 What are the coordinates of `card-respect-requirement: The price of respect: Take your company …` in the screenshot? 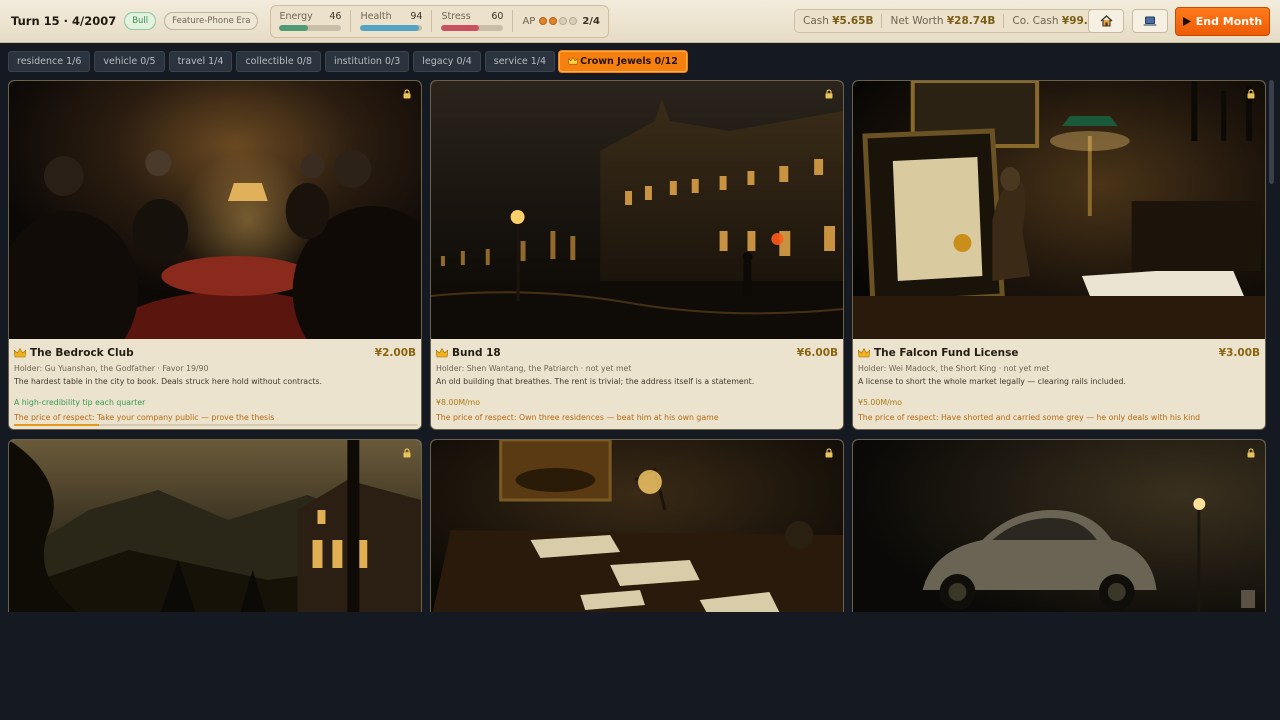 It's located at (144, 417).